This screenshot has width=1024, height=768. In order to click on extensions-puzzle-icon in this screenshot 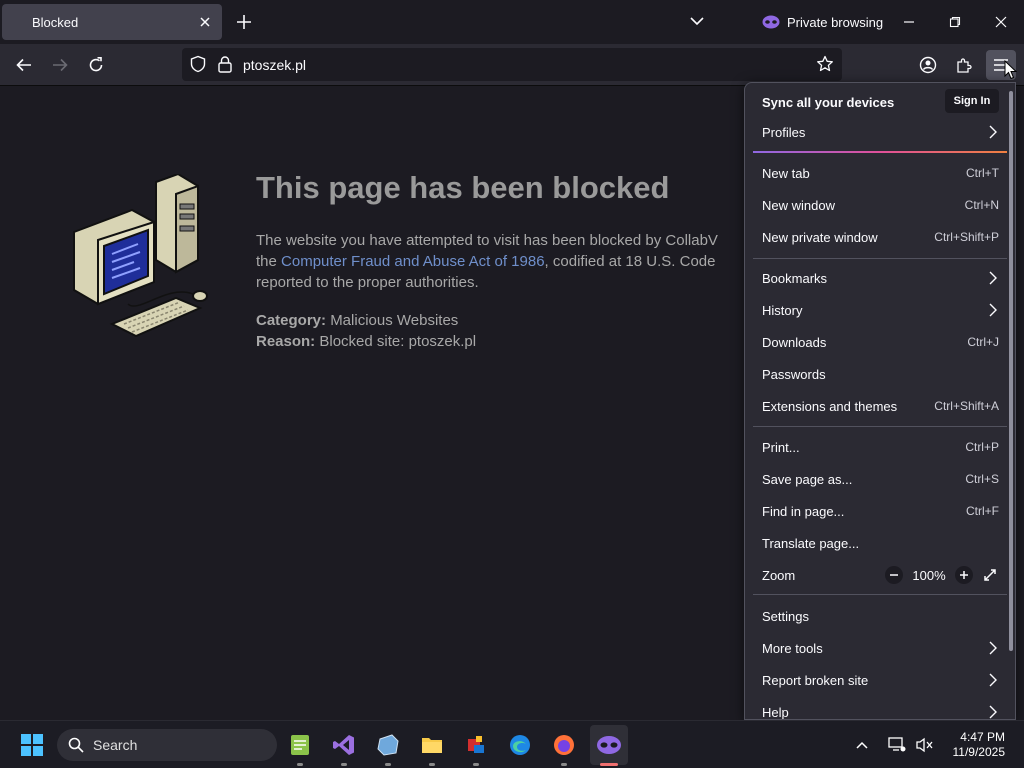, I will do `click(964, 65)`.